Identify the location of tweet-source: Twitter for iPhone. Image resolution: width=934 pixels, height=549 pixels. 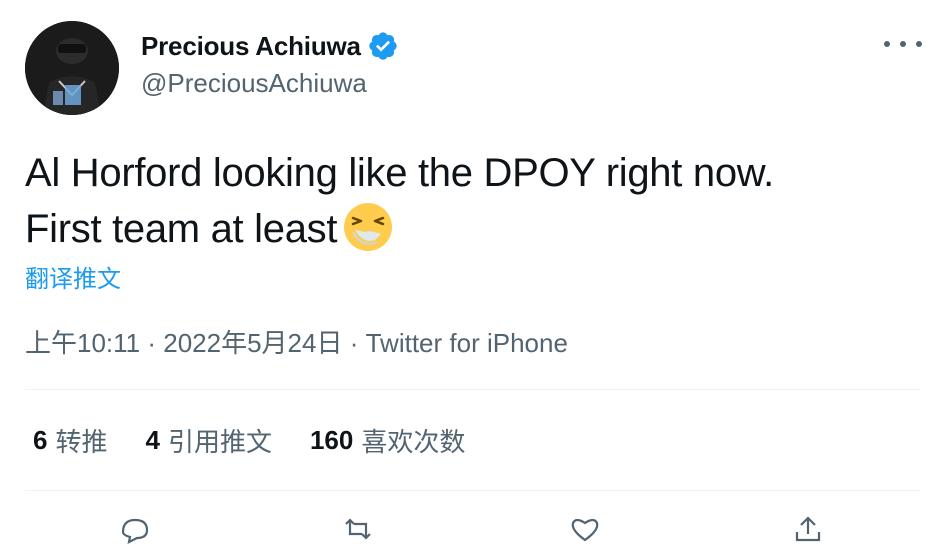
(467, 343).